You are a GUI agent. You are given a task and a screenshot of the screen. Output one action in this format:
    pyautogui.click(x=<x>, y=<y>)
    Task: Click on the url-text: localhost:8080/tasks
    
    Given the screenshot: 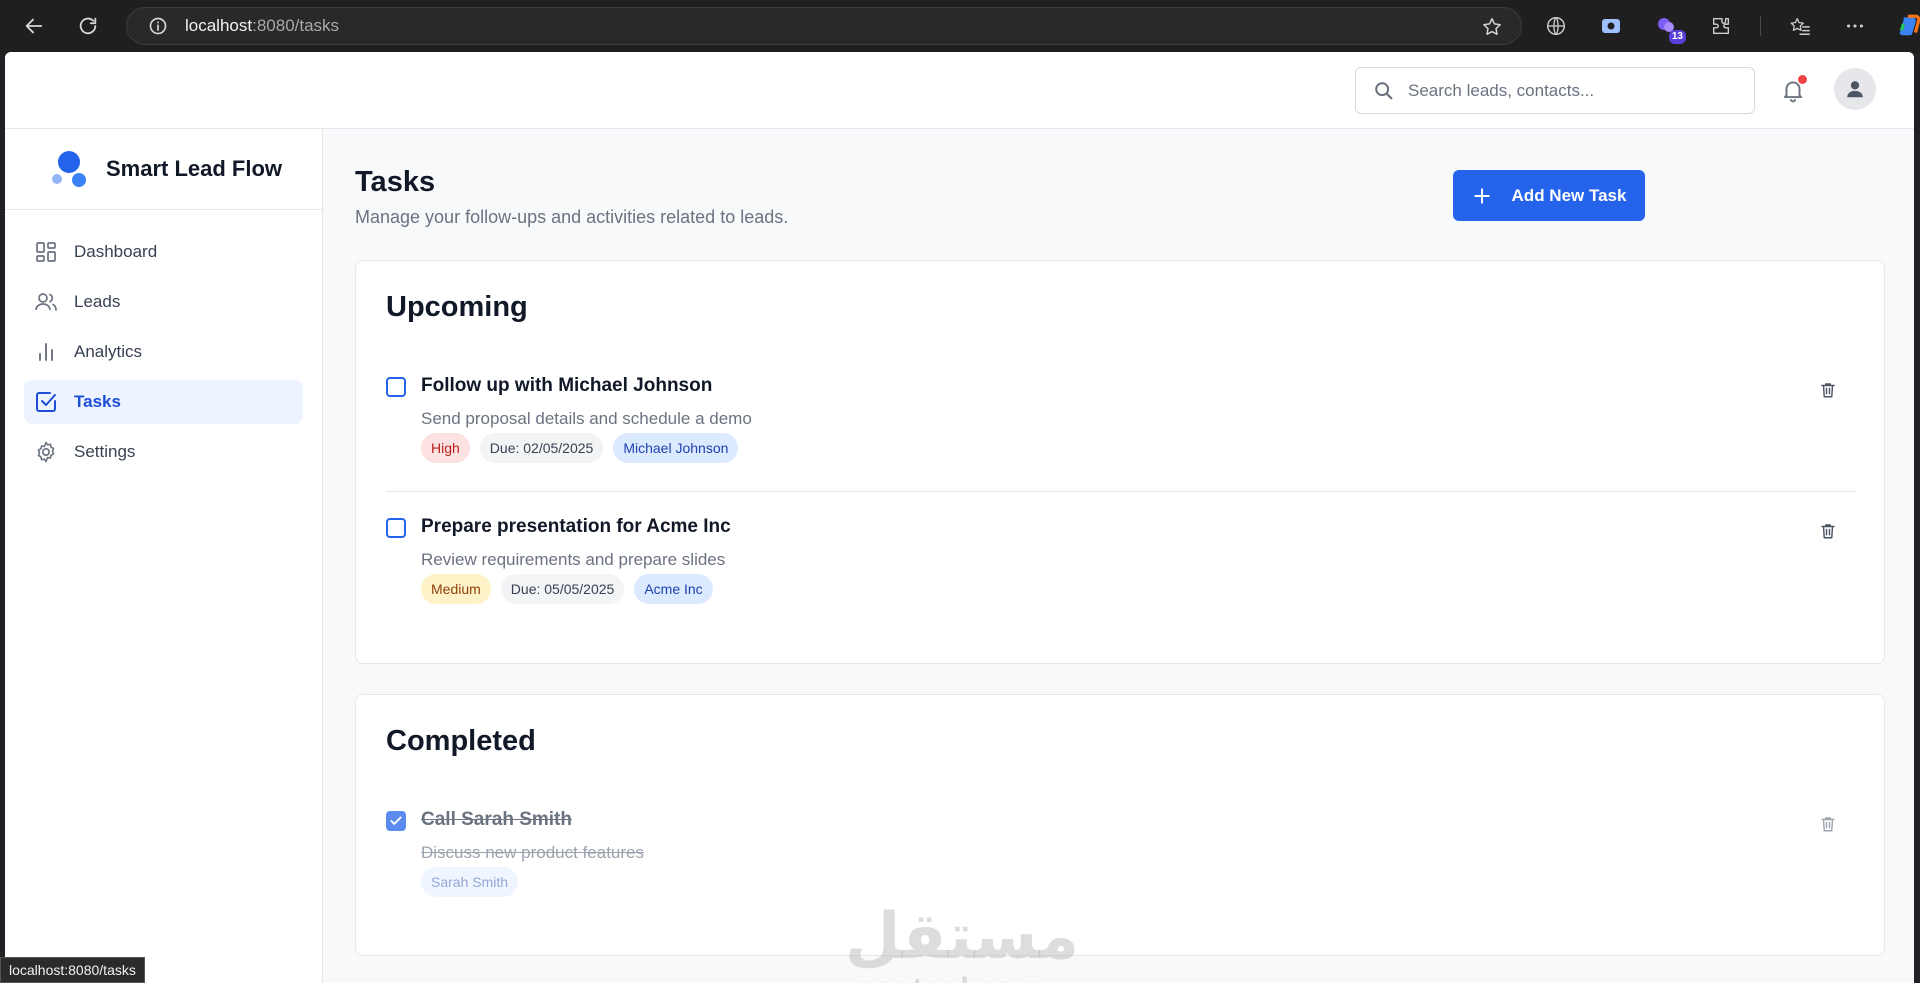 What is the action you would take?
    pyautogui.click(x=262, y=26)
    